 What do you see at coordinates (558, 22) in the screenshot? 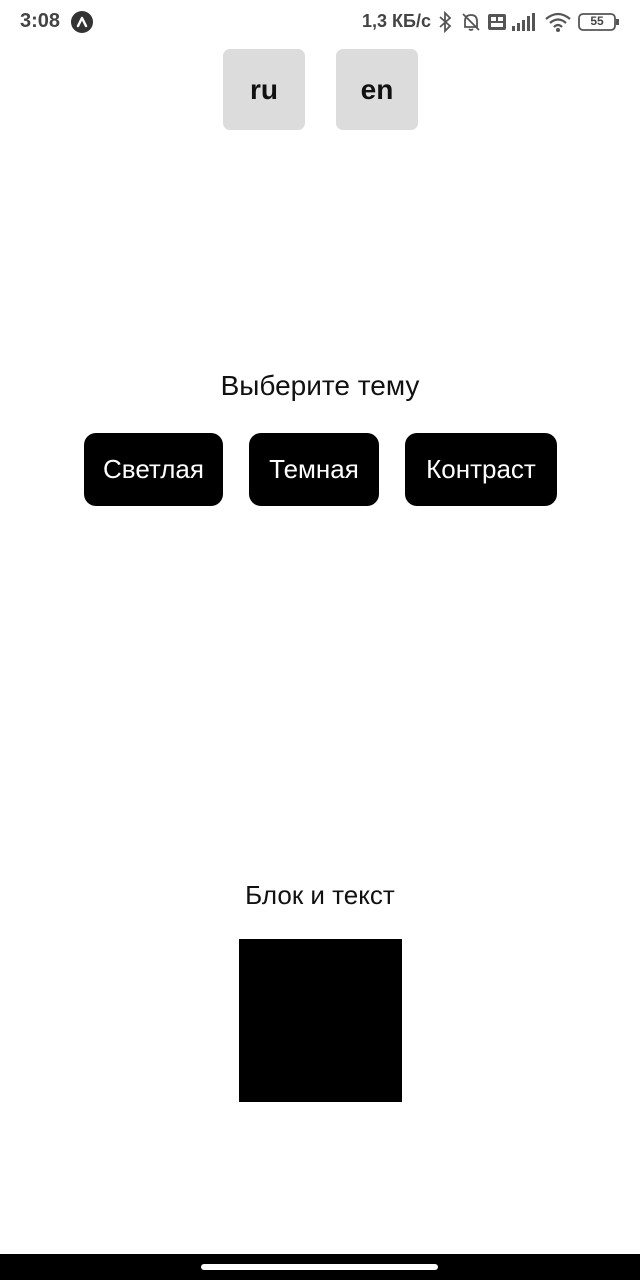
I see `wifi-icon` at bounding box center [558, 22].